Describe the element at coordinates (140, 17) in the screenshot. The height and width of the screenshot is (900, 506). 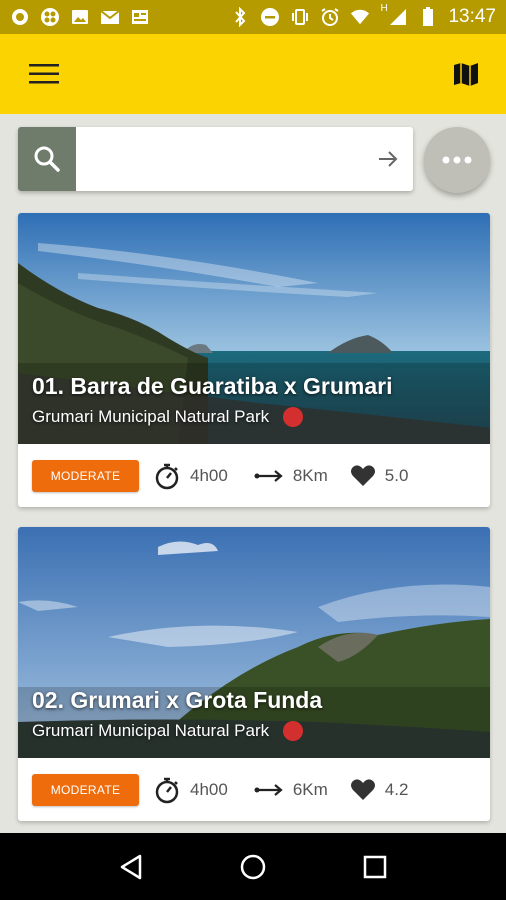
I see `news-icon` at that location.